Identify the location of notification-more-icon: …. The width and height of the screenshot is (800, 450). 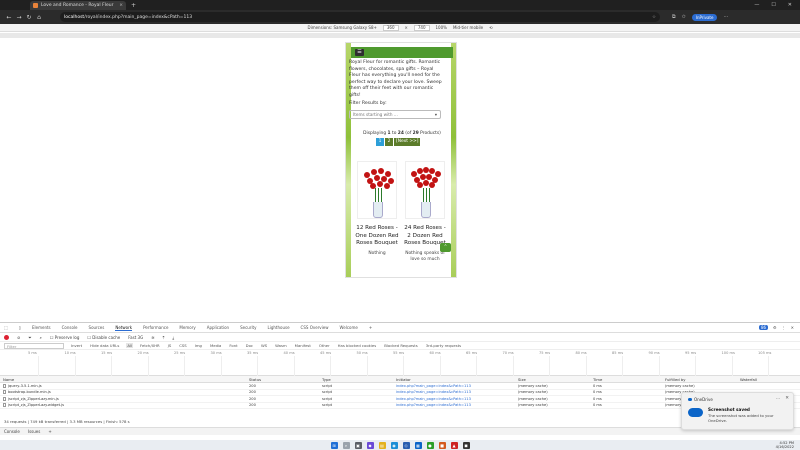
(778, 398).